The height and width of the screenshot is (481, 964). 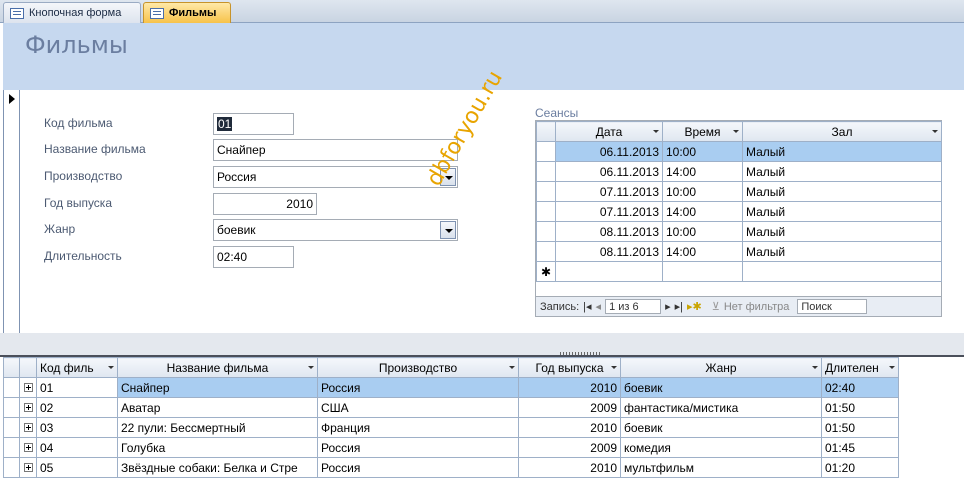 What do you see at coordinates (451, 447) in the screenshot?
I see `table-row: 04 Голубка Россия 2009 комедия 01:45` at bounding box center [451, 447].